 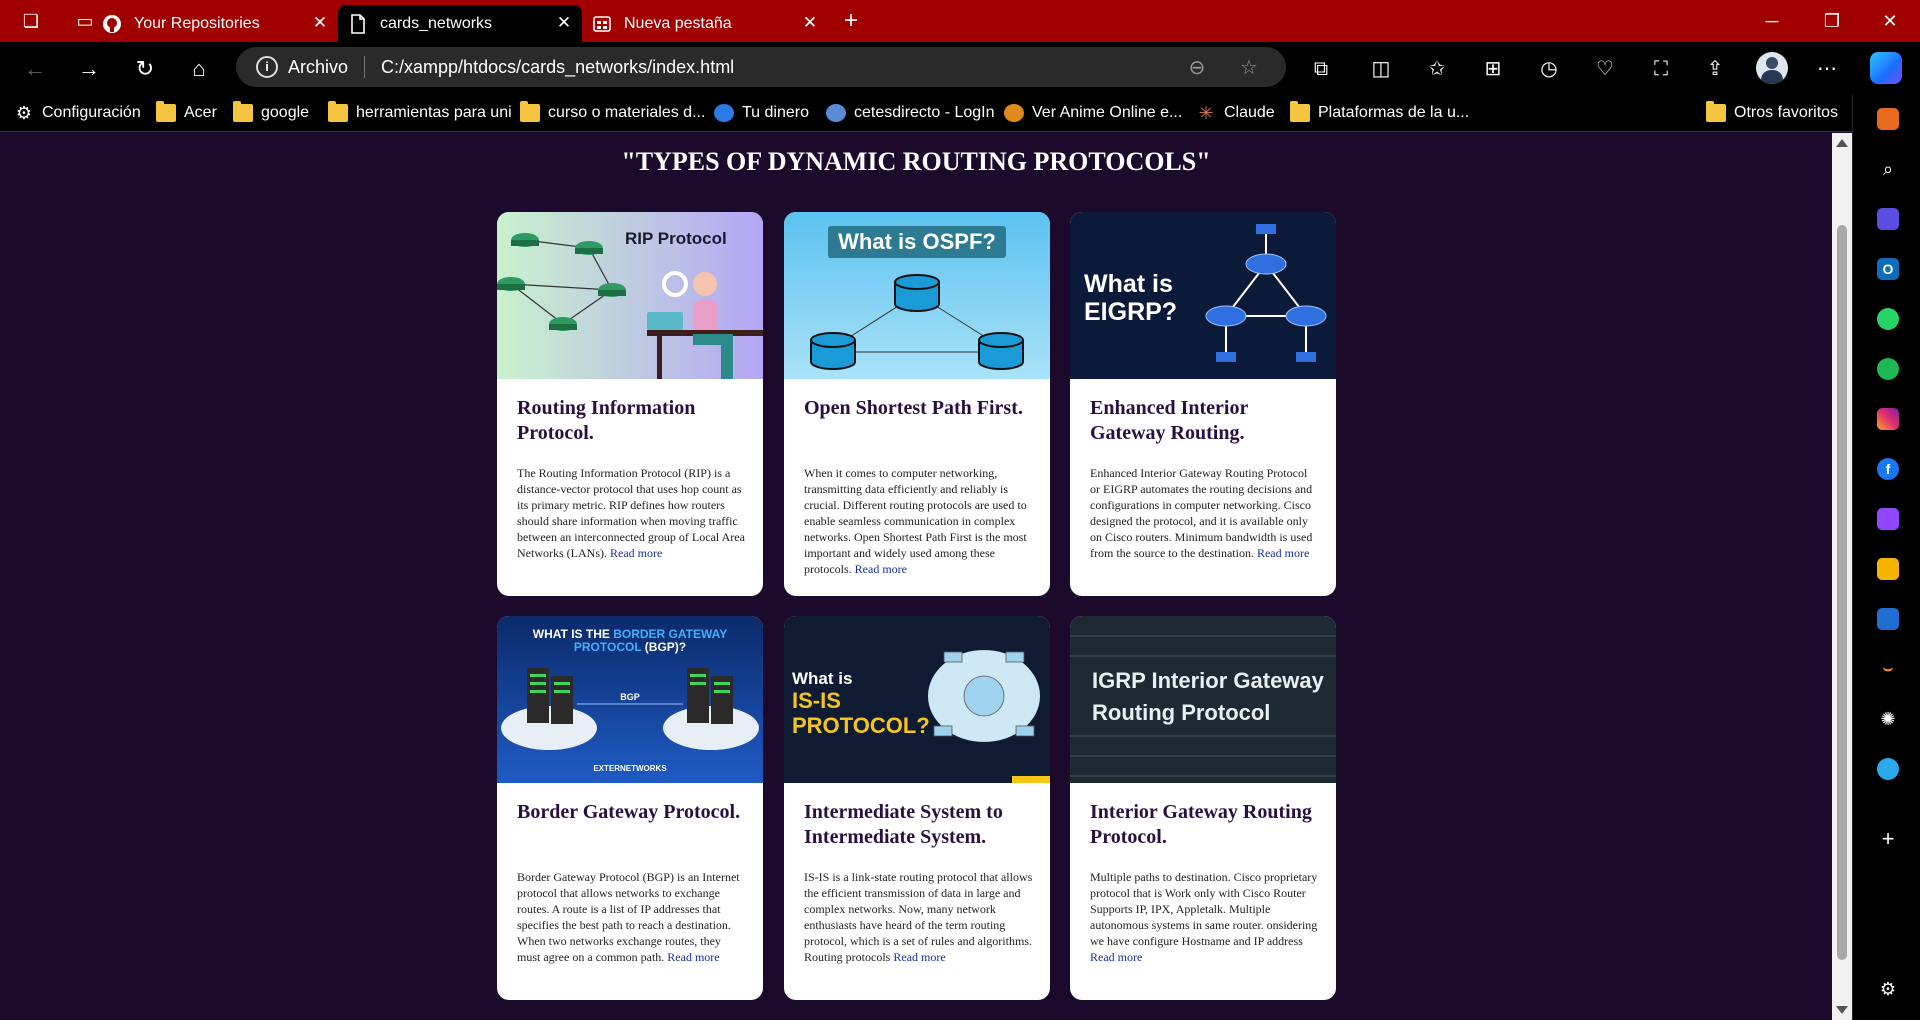 What do you see at coordinates (35, 69) in the screenshot?
I see `back-icon: ←` at bounding box center [35, 69].